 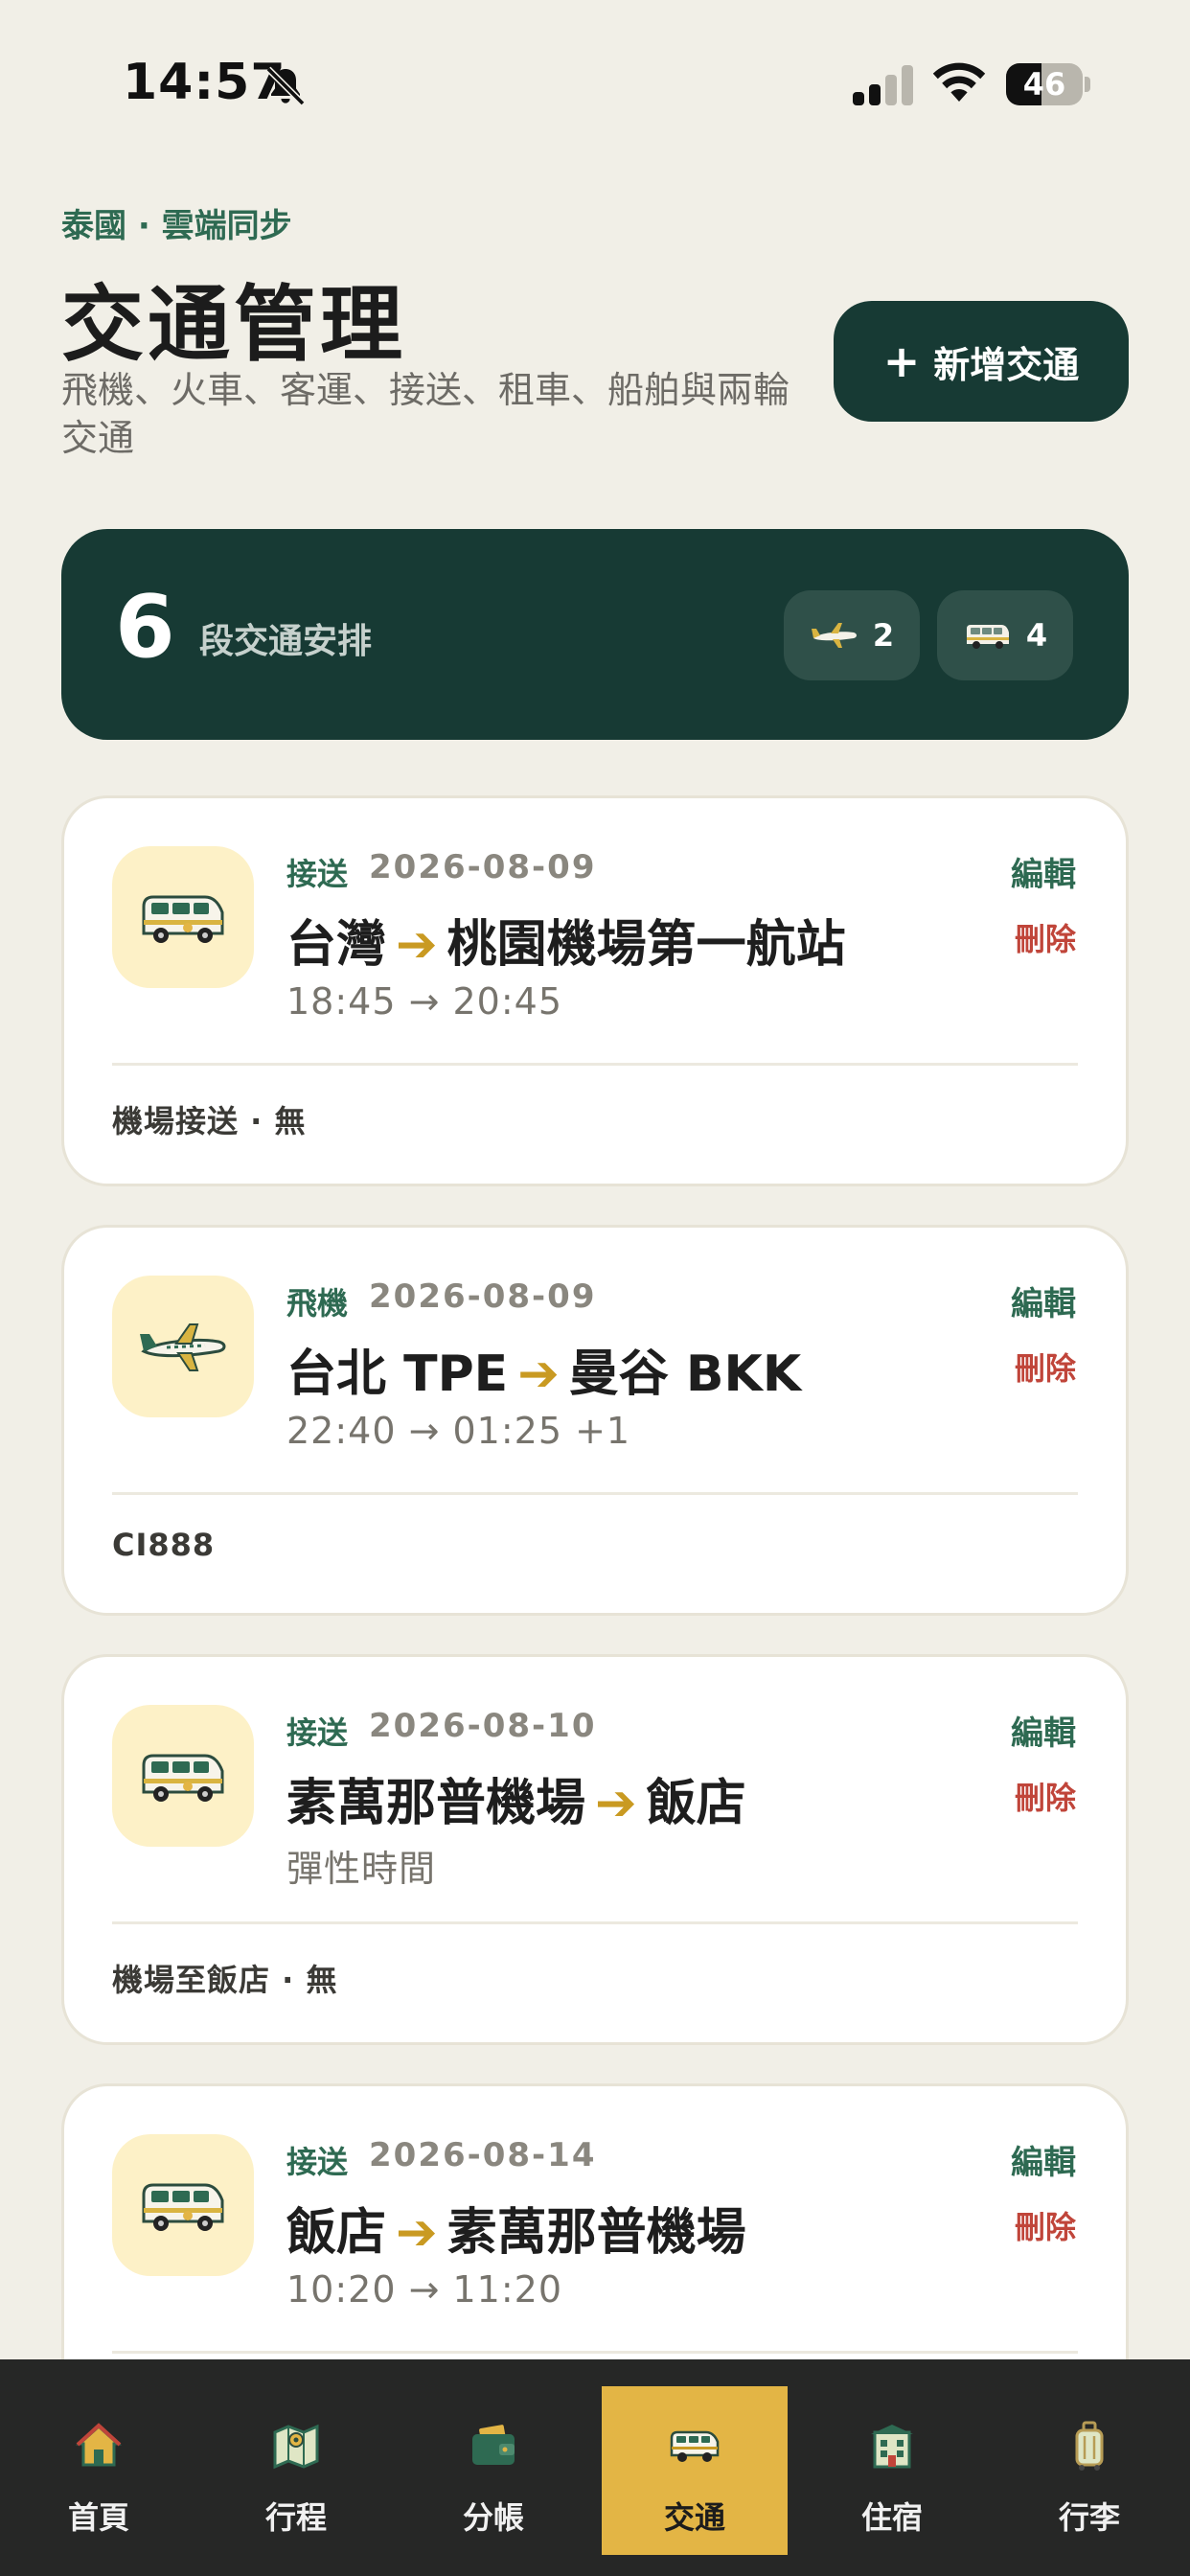 I want to click on add-transport-label: 新增交通, so click(x=1007, y=364).